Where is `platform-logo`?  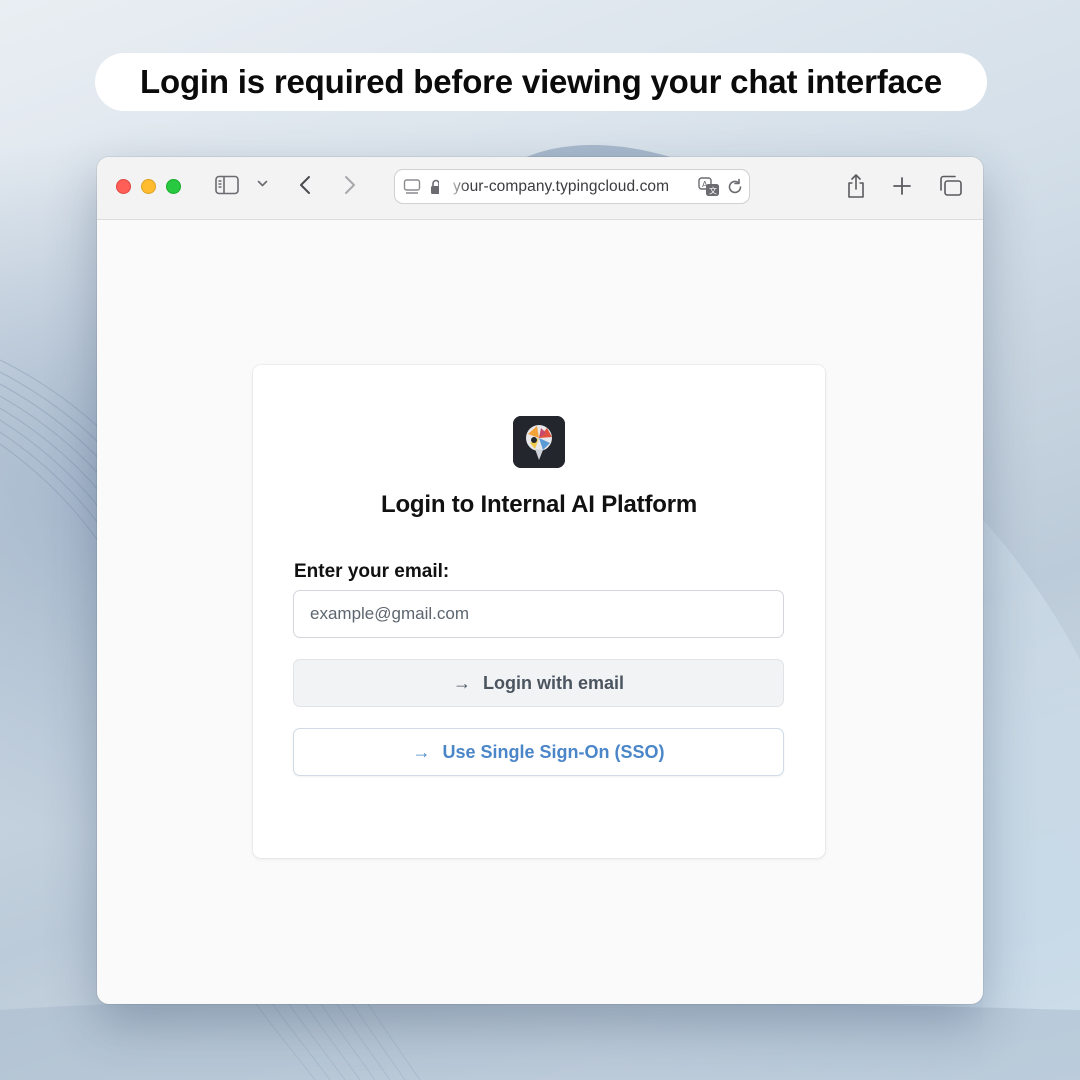
platform-logo is located at coordinates (539, 442).